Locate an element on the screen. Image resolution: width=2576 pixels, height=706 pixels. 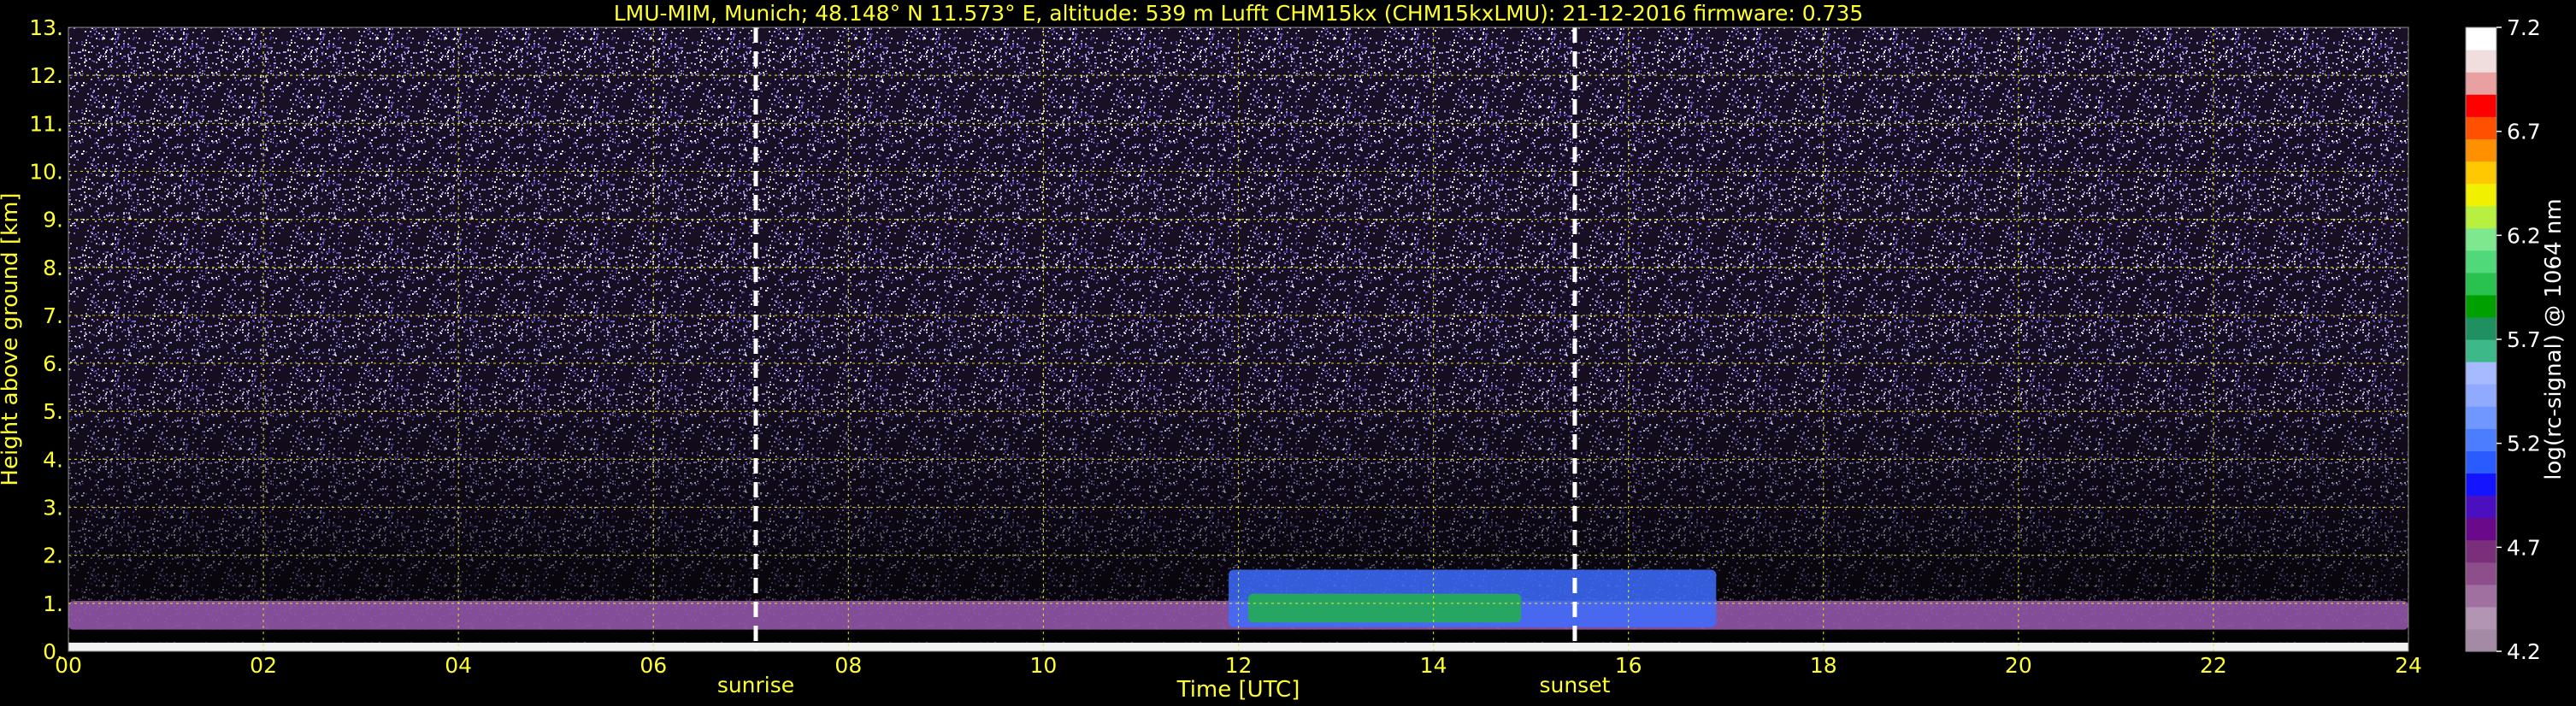
x-axis-ticks: 00 02 04 06 08 10 12 14 16 18 20 22 24 is located at coordinates (1238, 665).